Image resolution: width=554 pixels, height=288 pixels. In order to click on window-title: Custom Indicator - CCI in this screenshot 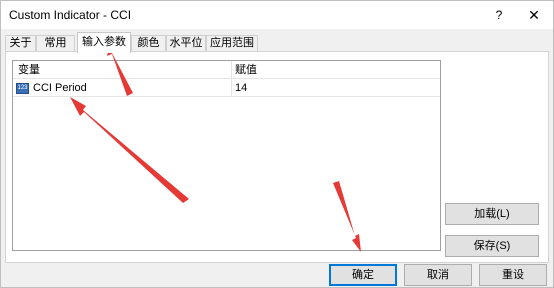, I will do `click(70, 15)`.